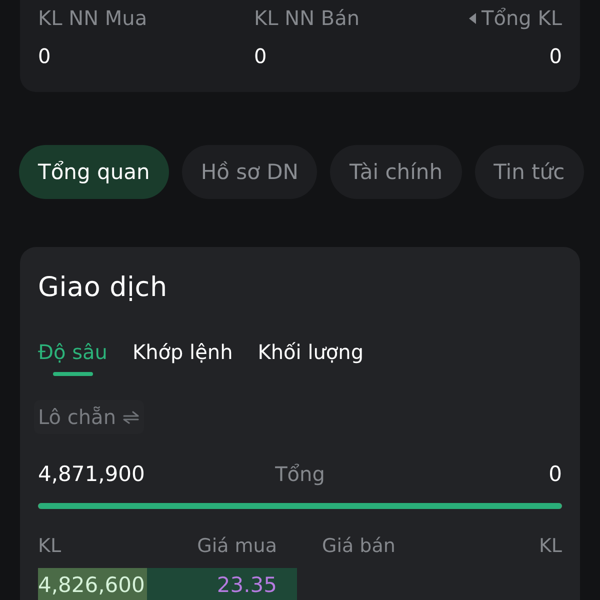 This screenshot has height=600, width=600. Describe the element at coordinates (396, 172) in the screenshot. I see `tab: Tài chính` at that location.